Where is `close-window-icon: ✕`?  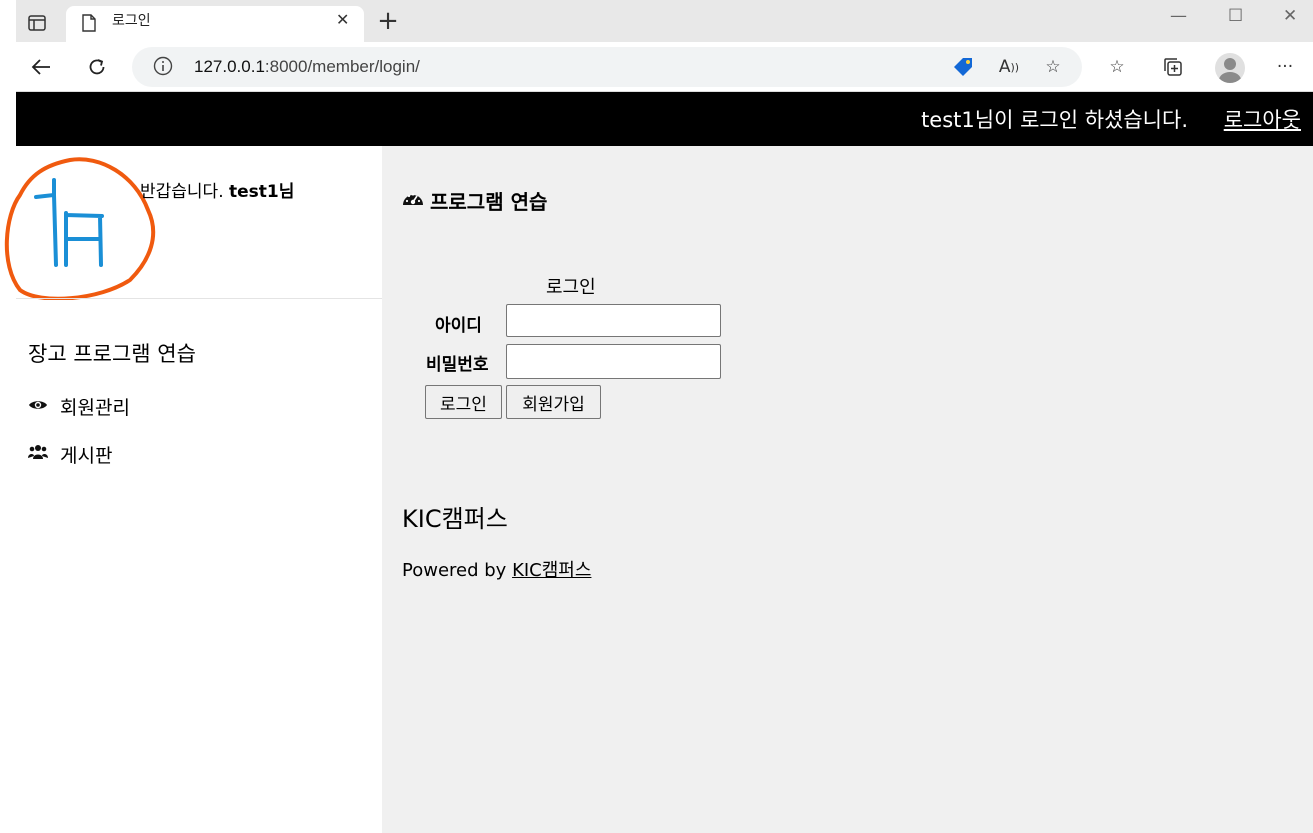 close-window-icon: ✕ is located at coordinates (1290, 16).